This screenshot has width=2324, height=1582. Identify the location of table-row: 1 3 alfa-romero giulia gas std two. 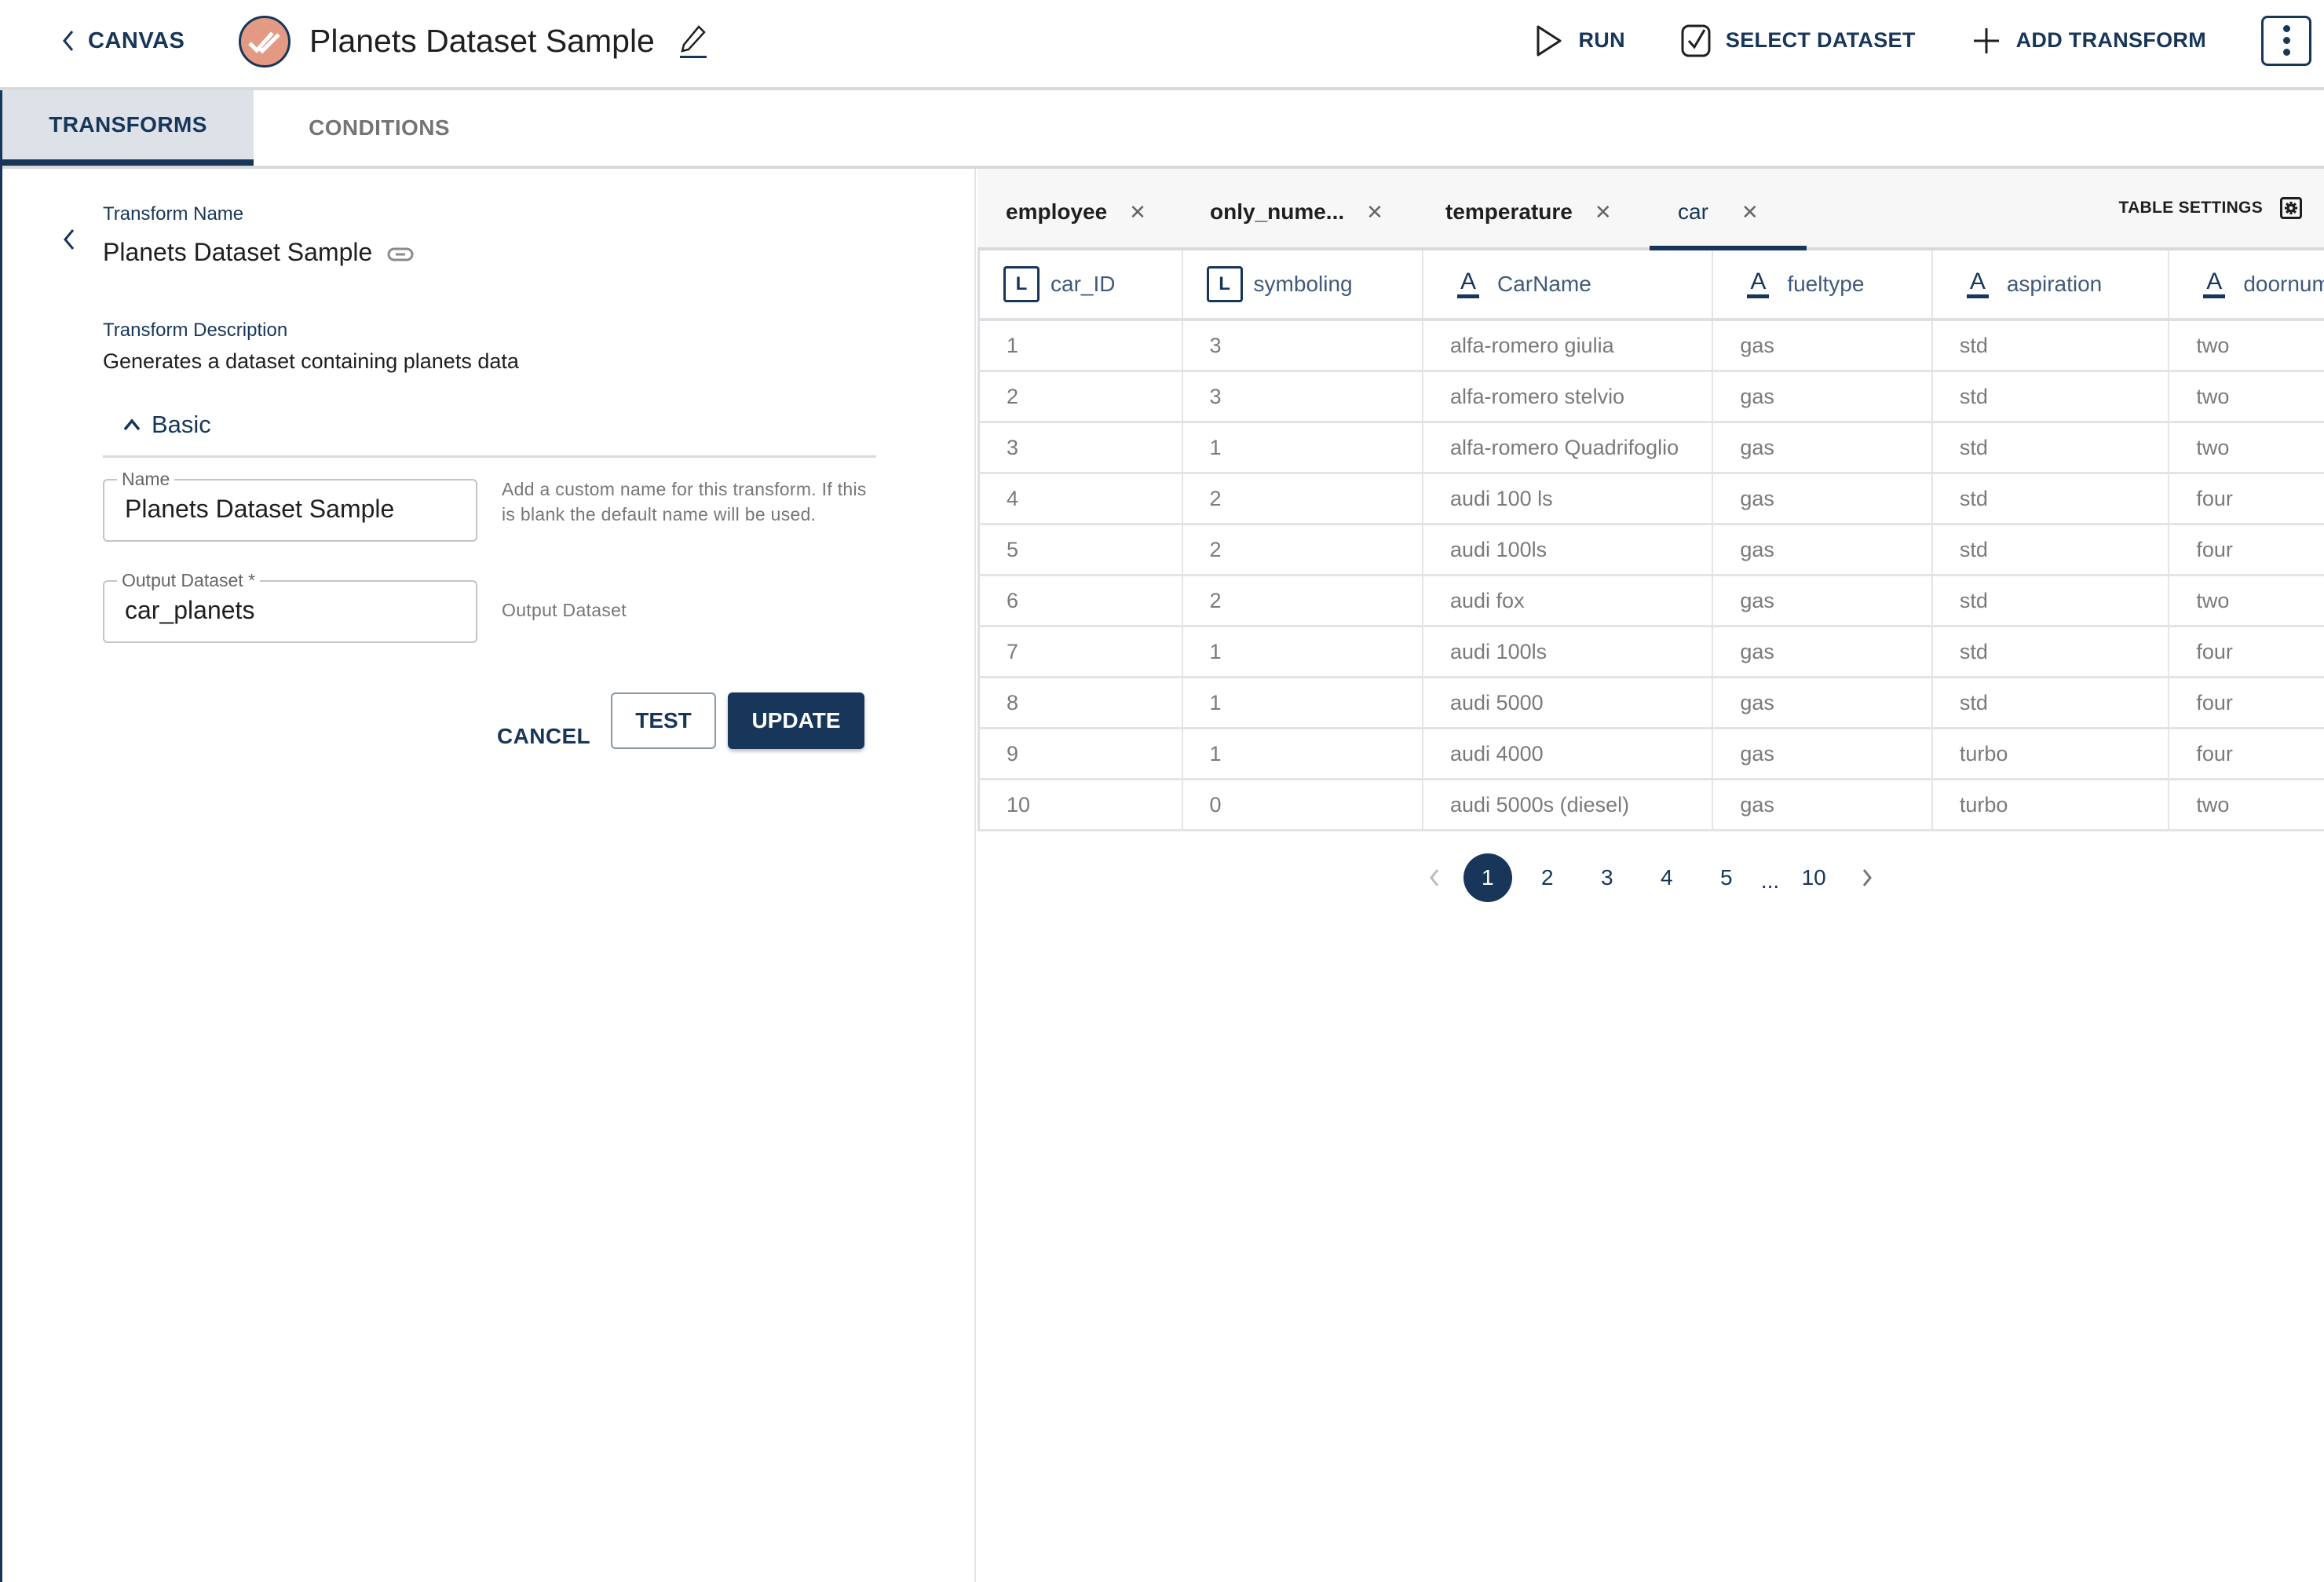
(1650, 346).